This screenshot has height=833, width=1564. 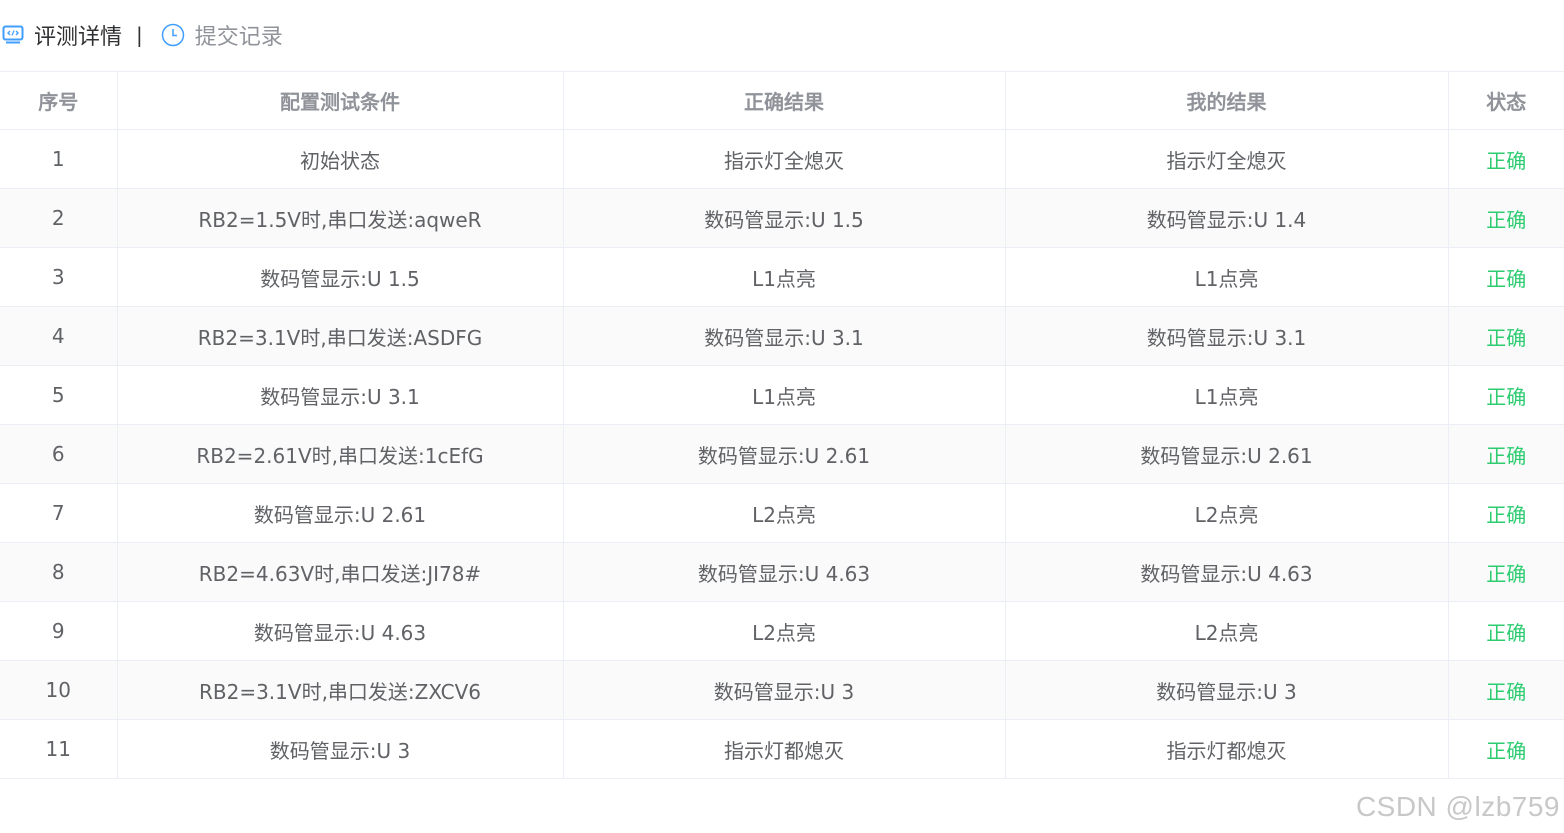 I want to click on cell-mine: 数码管显示:U 3, so click(x=1227, y=690).